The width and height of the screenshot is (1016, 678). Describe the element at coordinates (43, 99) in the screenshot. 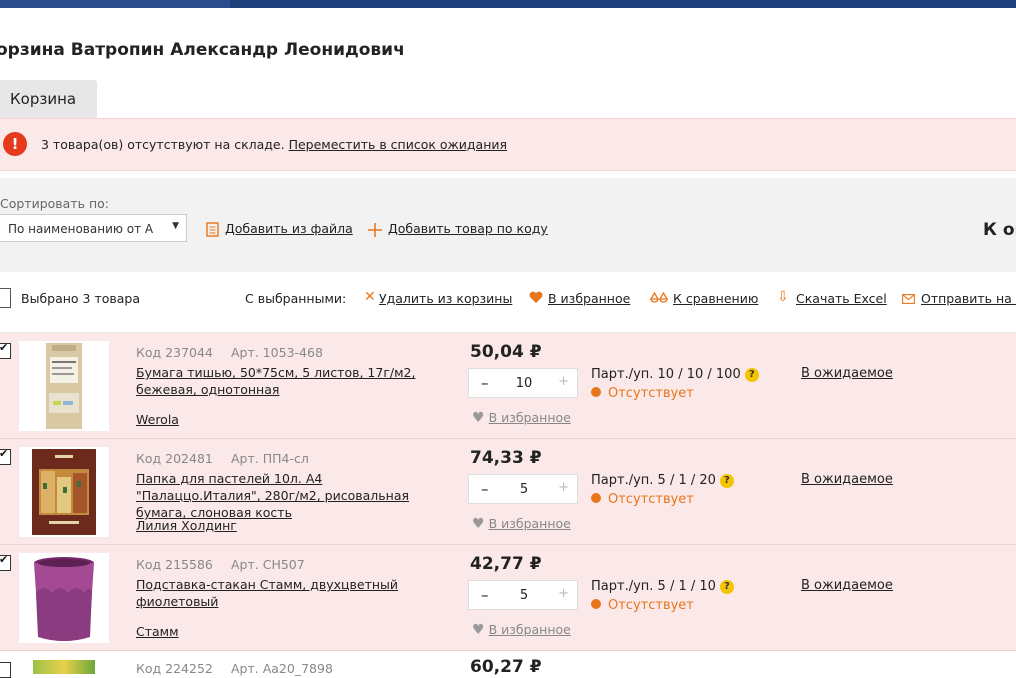

I see `tab-cart-label: Корзина` at that location.